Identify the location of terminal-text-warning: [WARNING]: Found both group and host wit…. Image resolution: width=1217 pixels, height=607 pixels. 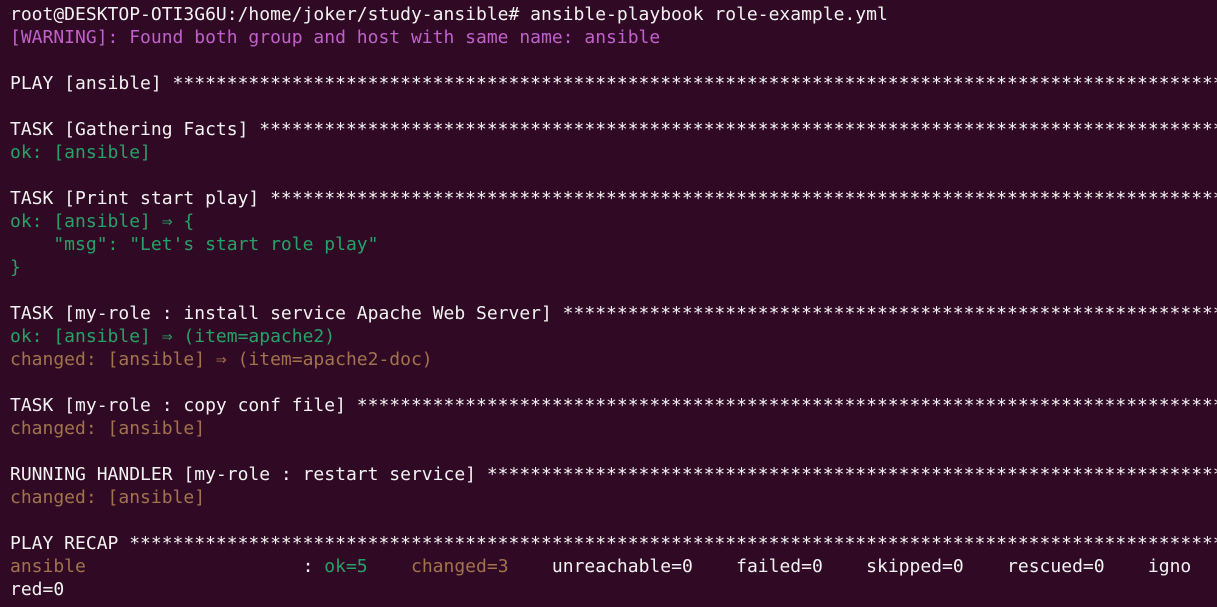
(335, 37).